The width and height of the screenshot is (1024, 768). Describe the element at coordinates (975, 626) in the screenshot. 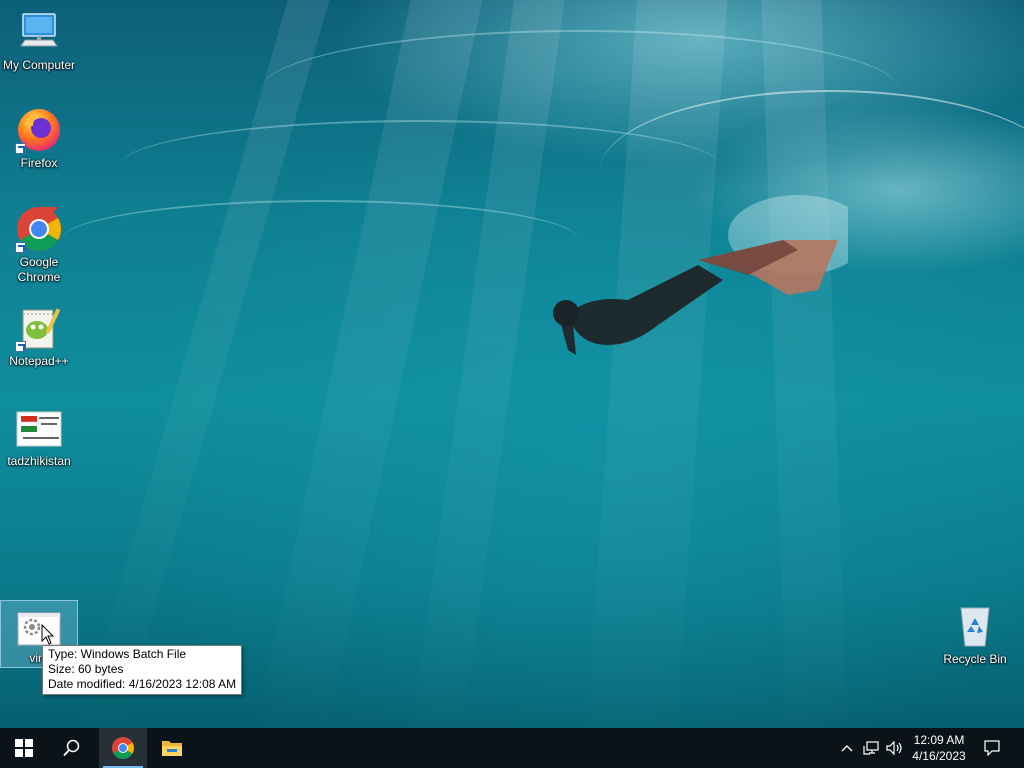

I see `recycle-bin-icon` at that location.